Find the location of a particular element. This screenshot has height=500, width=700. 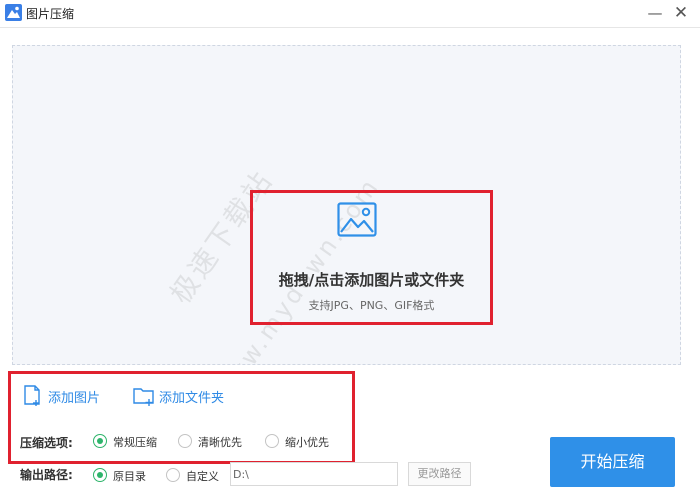

close-button: ✕ is located at coordinates (681, 13).